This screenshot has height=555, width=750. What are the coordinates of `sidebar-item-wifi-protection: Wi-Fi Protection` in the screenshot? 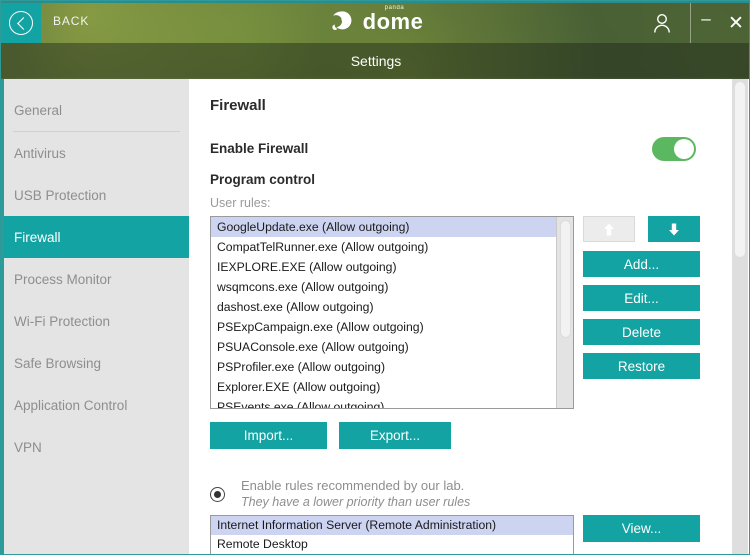 It's located at (96, 321).